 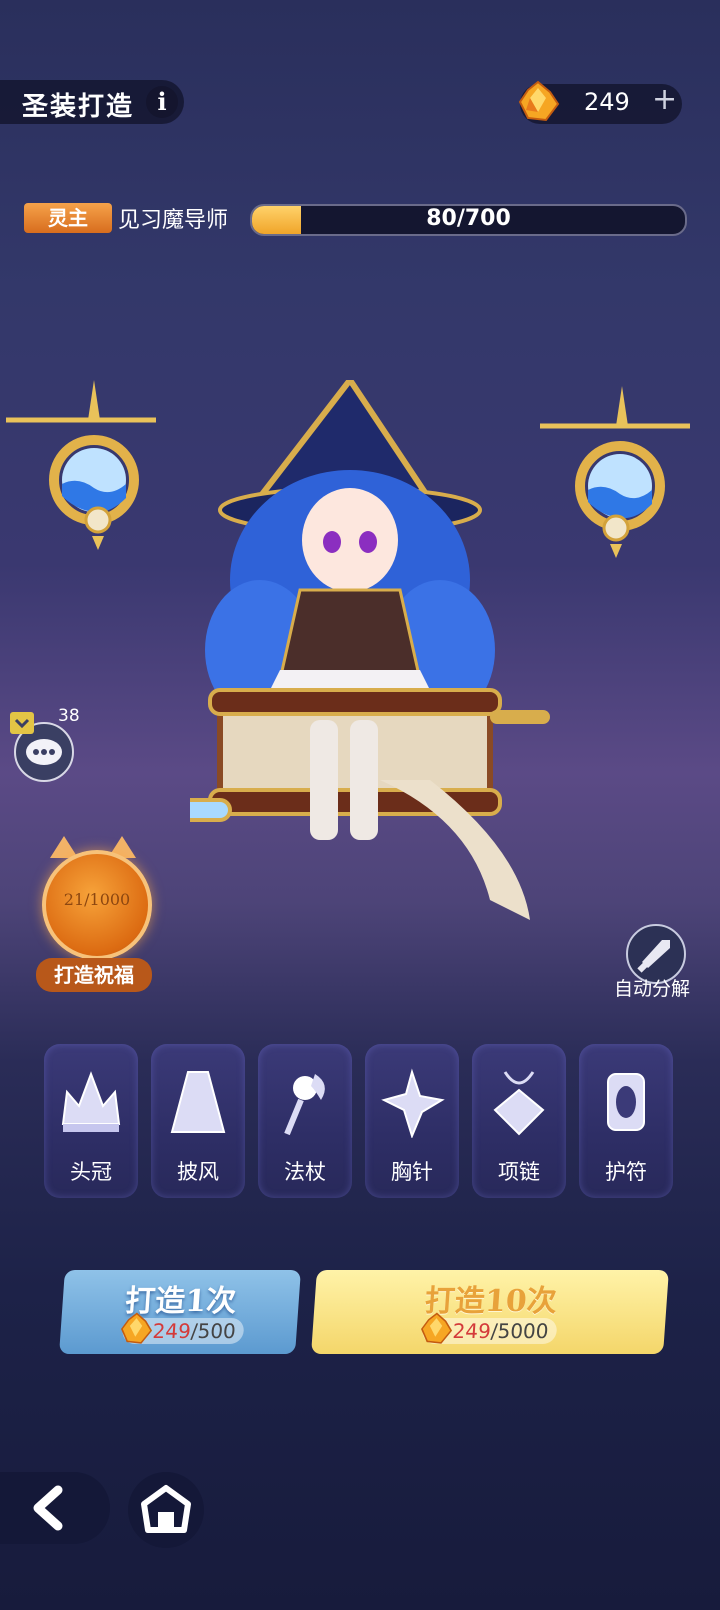 I want to click on page-title: 圣装打造, so click(x=78, y=107).